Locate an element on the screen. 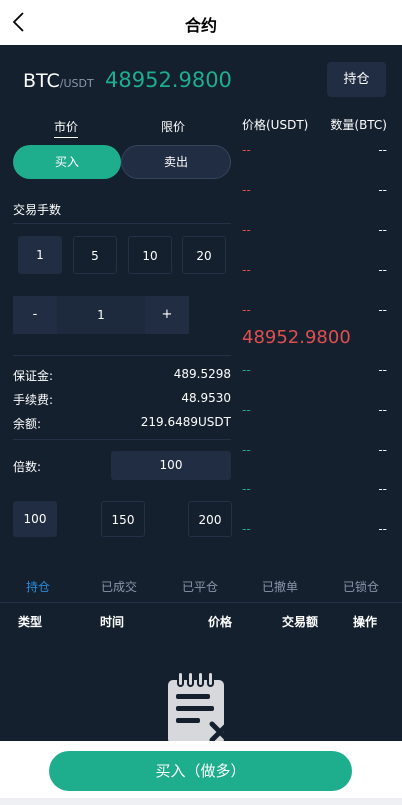 The width and height of the screenshot is (402, 805). empty-list-icon is located at coordinates (199, 708).